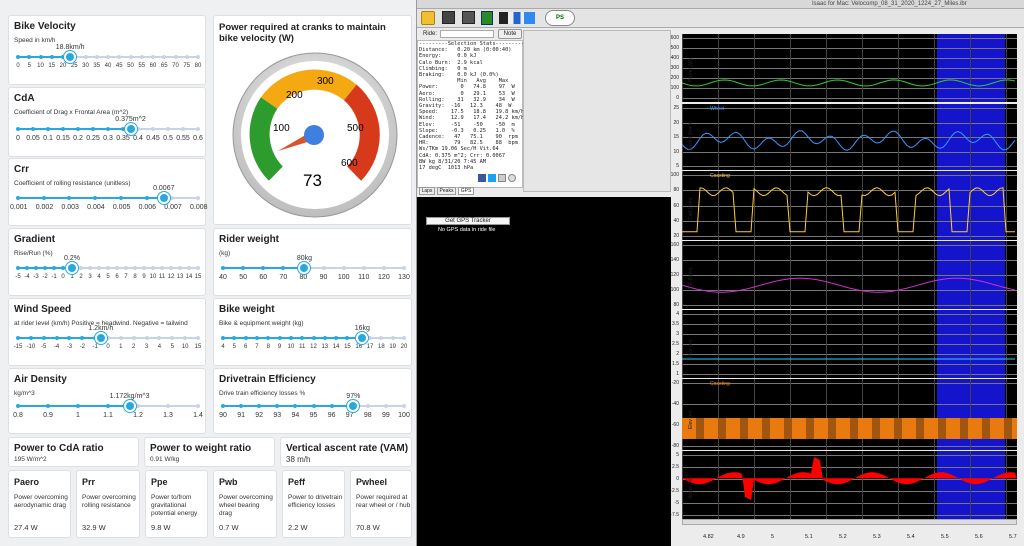  Describe the element at coordinates (560, 18) in the screenshot. I see `powerstroke-logo: PS` at that location.